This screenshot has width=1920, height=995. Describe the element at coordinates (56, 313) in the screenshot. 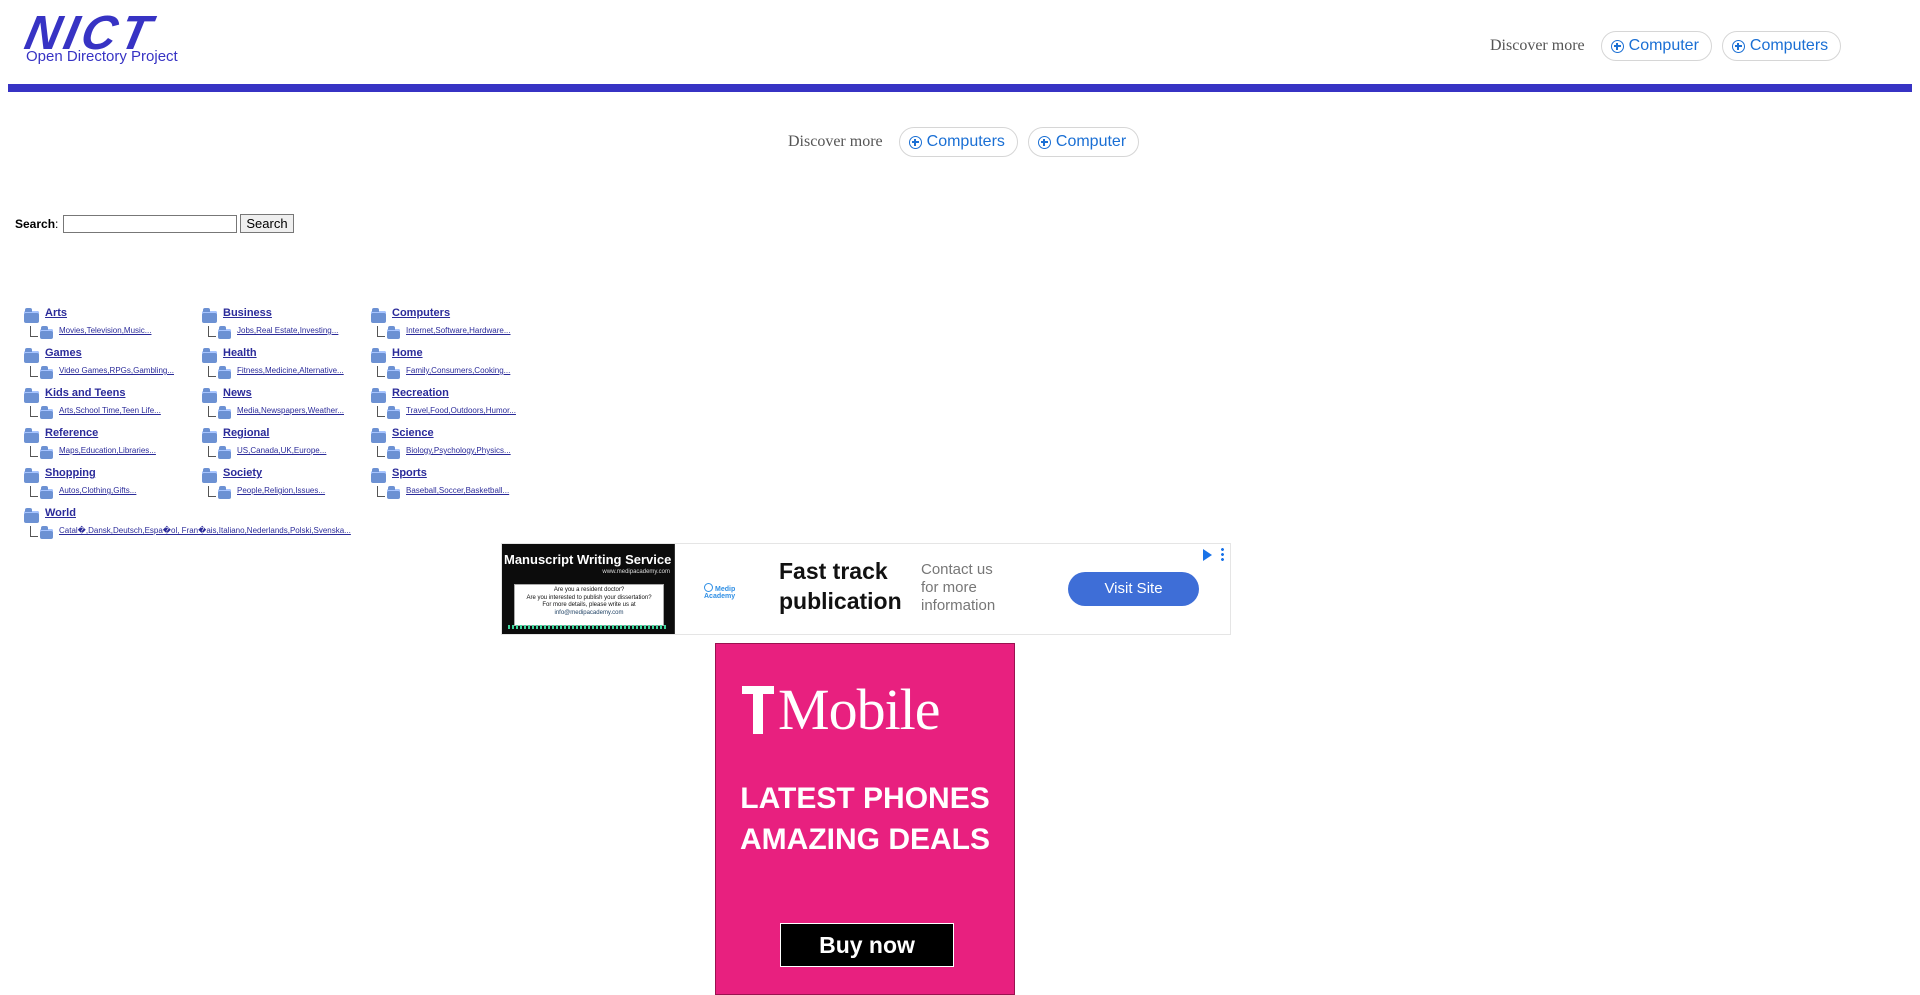

I see `category-link: Arts` at that location.